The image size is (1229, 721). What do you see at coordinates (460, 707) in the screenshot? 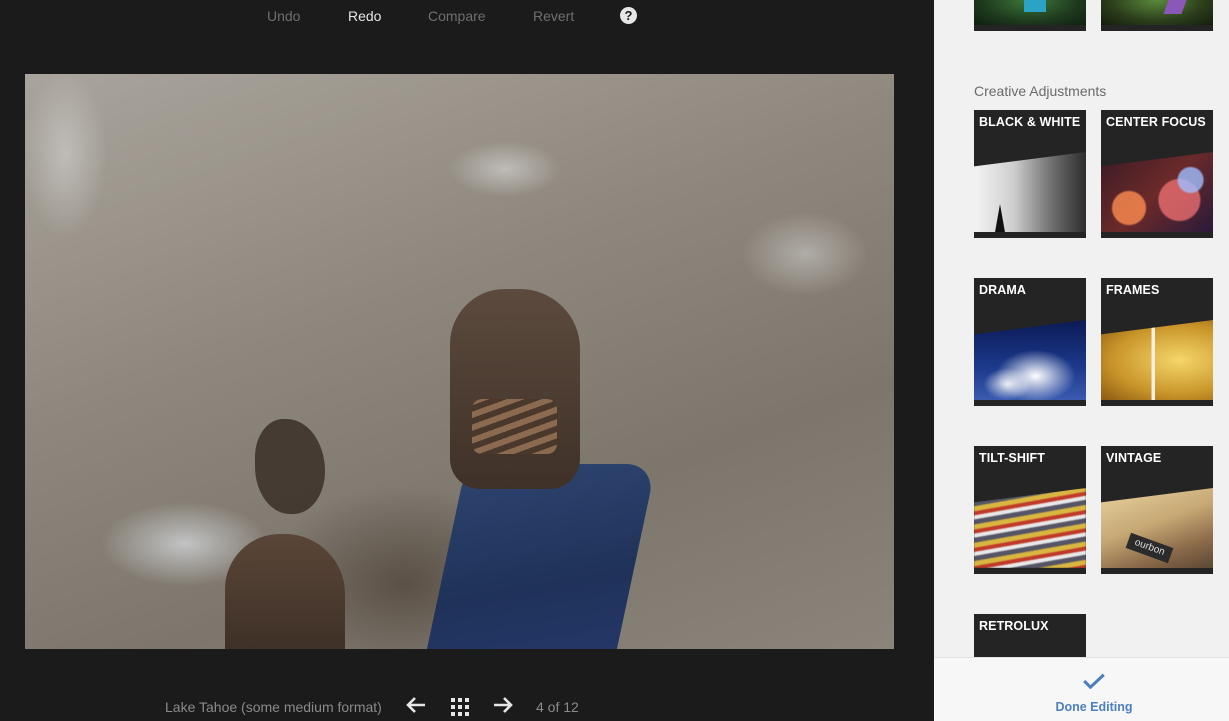
I see `grid-icon` at bounding box center [460, 707].